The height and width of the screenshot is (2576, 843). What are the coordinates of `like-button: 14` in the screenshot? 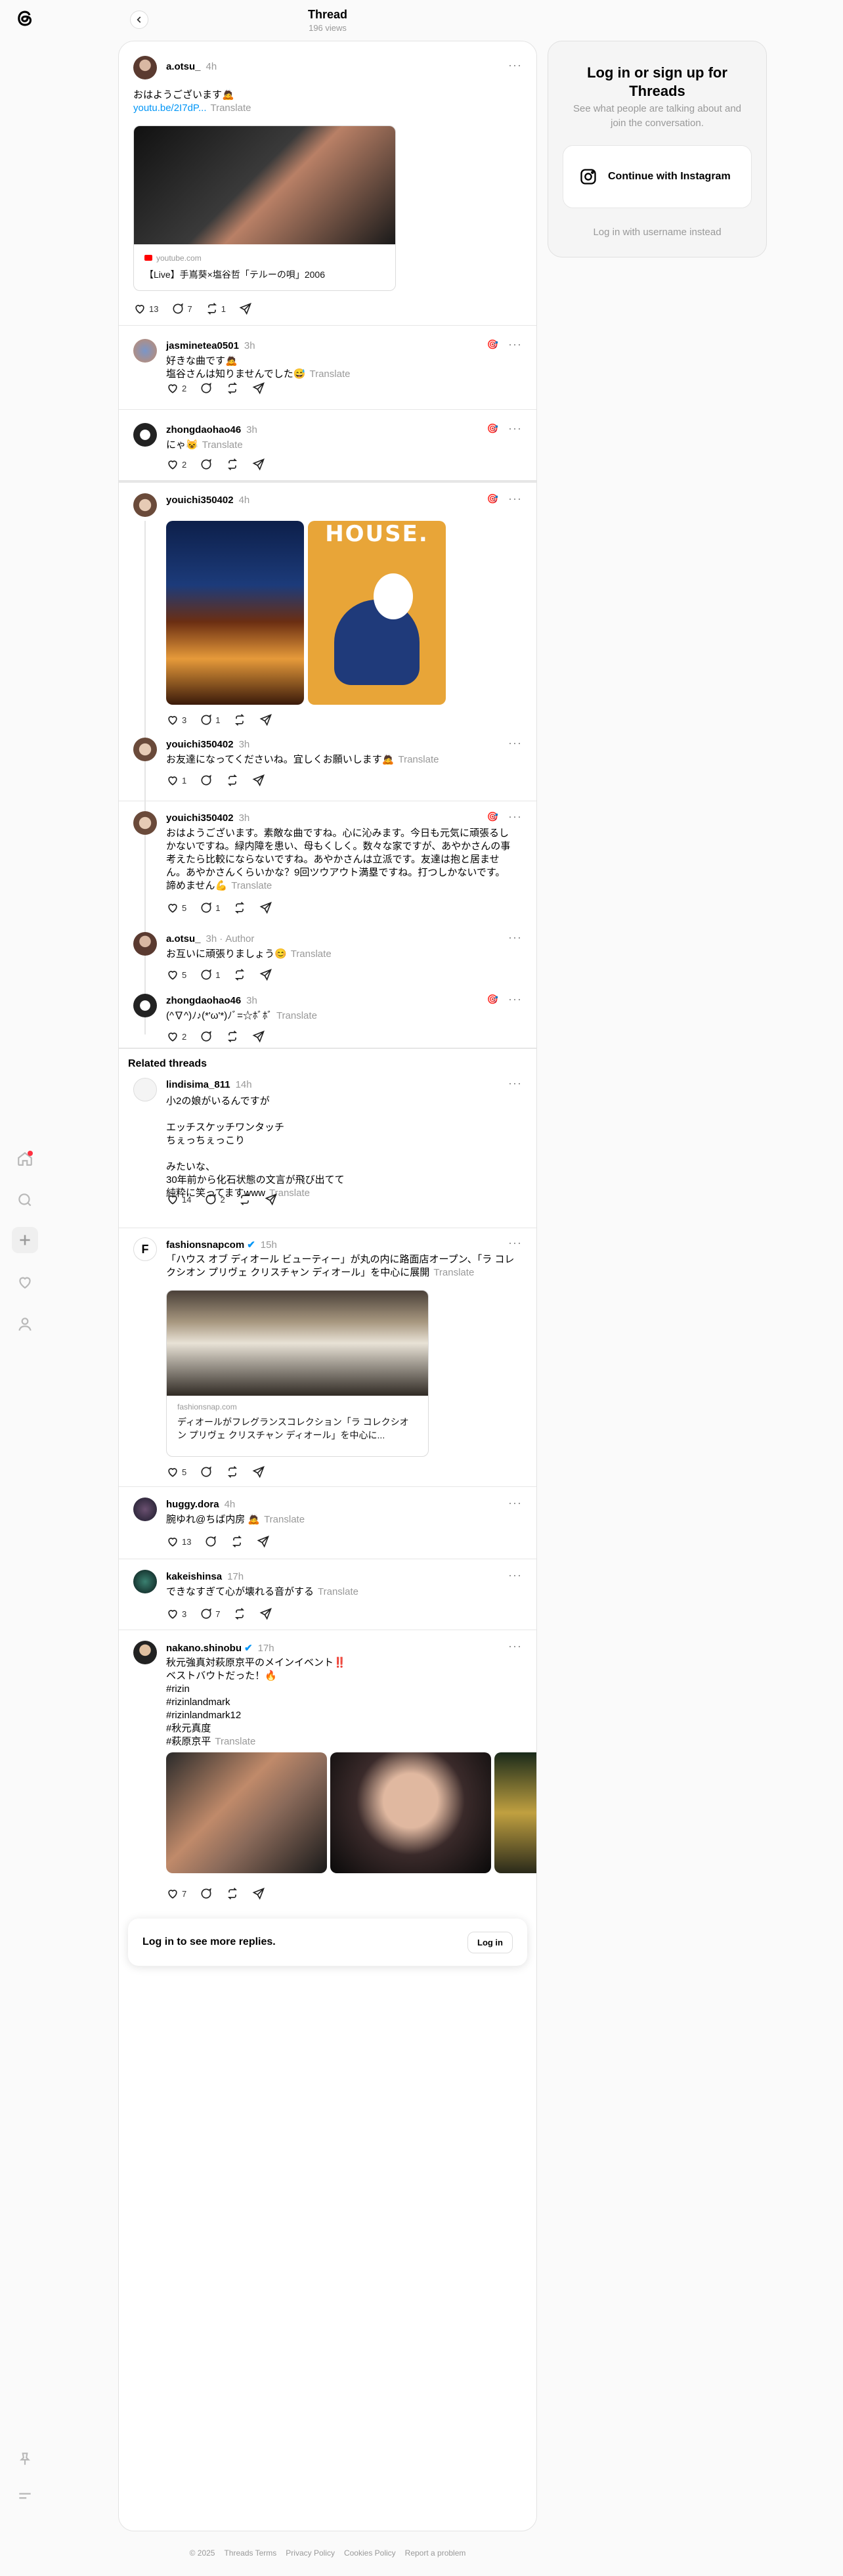 It's located at (178, 1199).